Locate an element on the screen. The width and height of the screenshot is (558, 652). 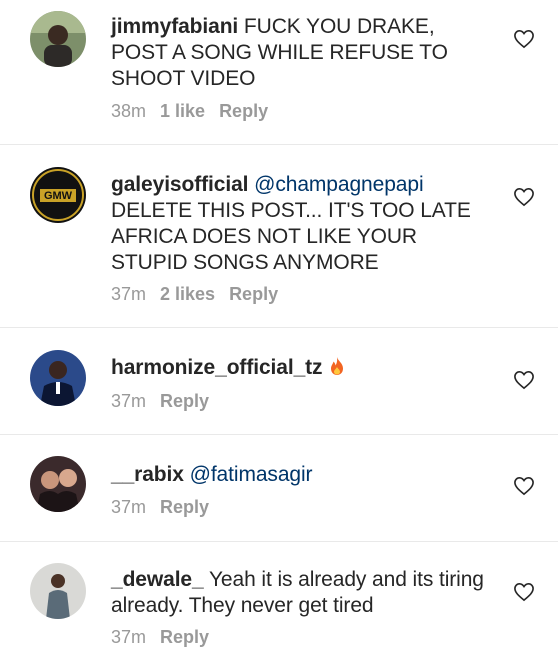
avatar: GMW is located at coordinates (58, 195).